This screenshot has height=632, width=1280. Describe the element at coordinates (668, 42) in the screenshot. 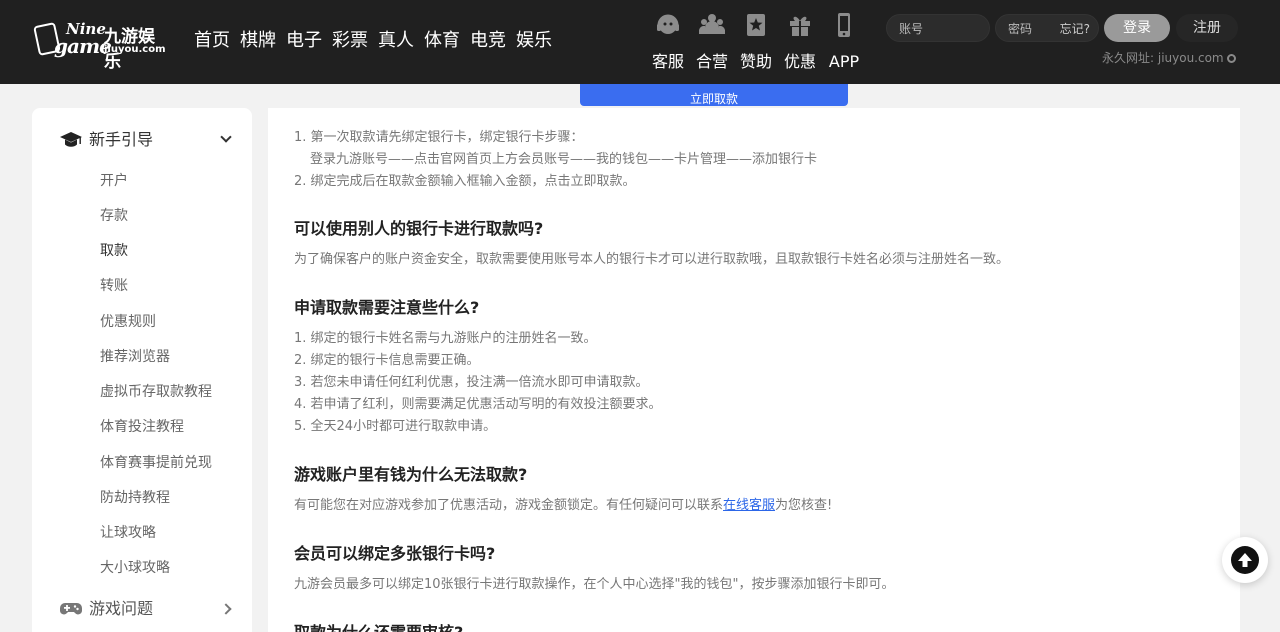

I see `service-customer: 客服` at that location.